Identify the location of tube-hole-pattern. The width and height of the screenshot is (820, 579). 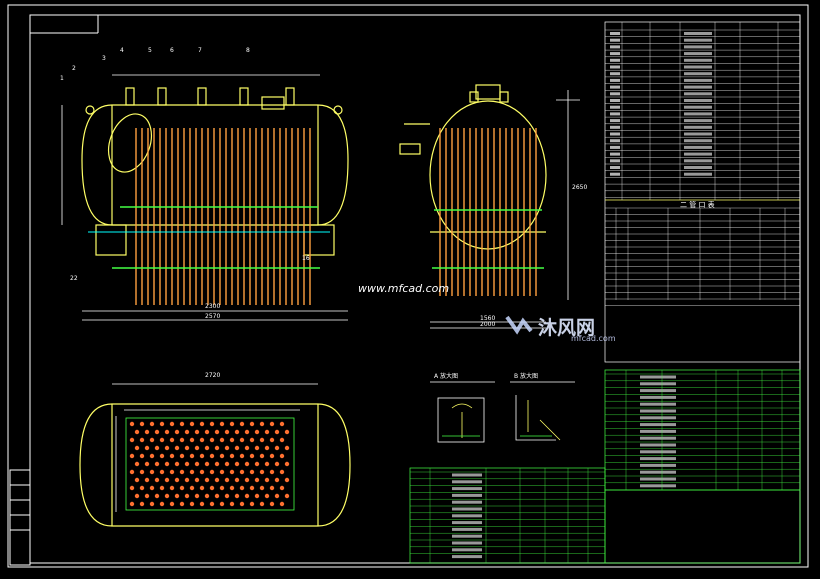
(209, 464).